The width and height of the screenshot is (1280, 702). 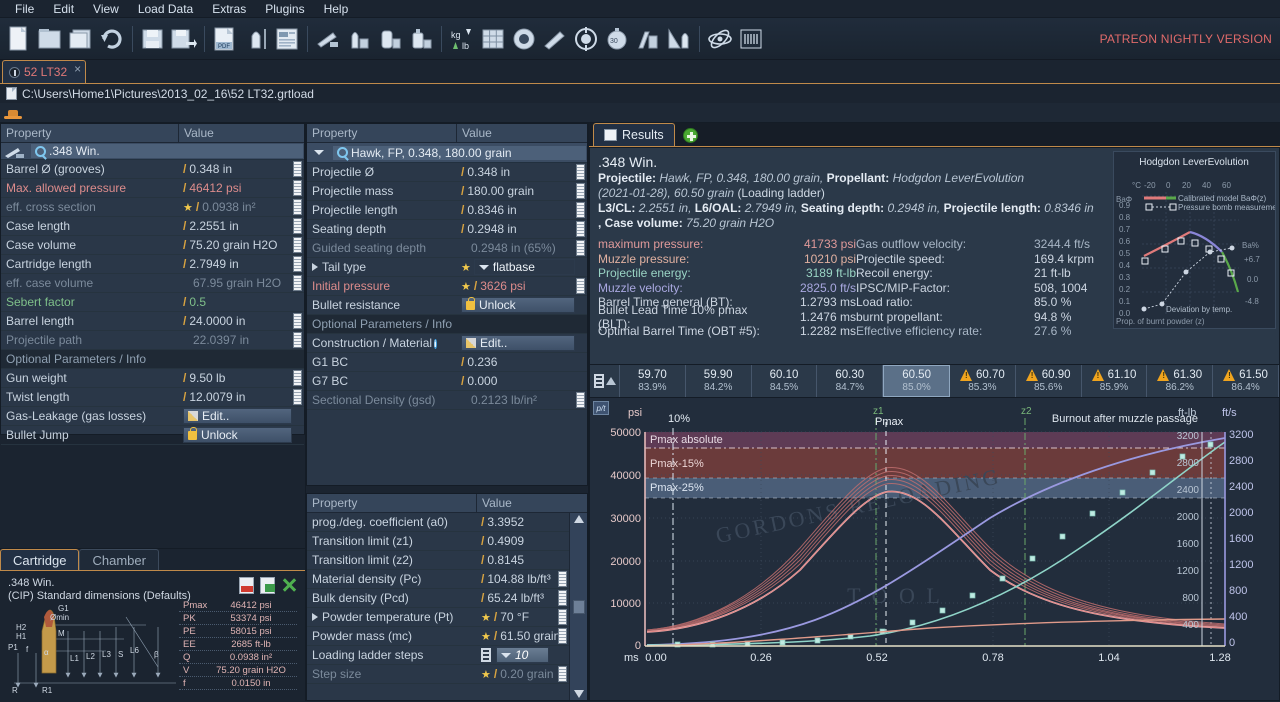 What do you see at coordinates (438, 655) in the screenshot?
I see `powder-row: Loading ladder steps 10` at bounding box center [438, 655].